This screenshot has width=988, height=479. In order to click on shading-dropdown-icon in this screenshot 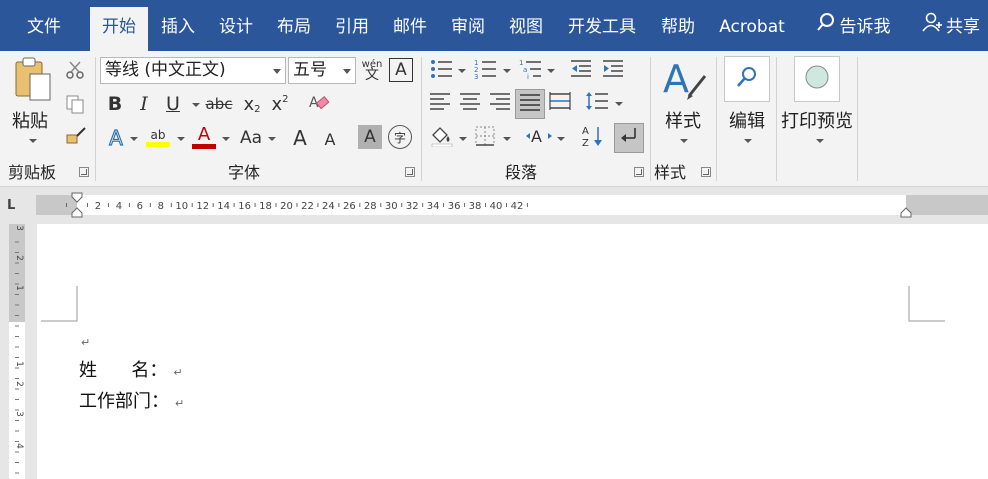, I will do `click(463, 139)`.